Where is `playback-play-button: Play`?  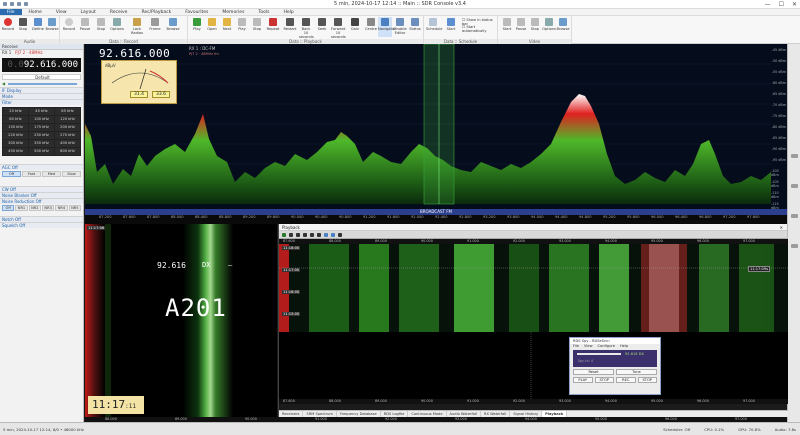
playback-play-button: Play is located at coordinates (197, 27).